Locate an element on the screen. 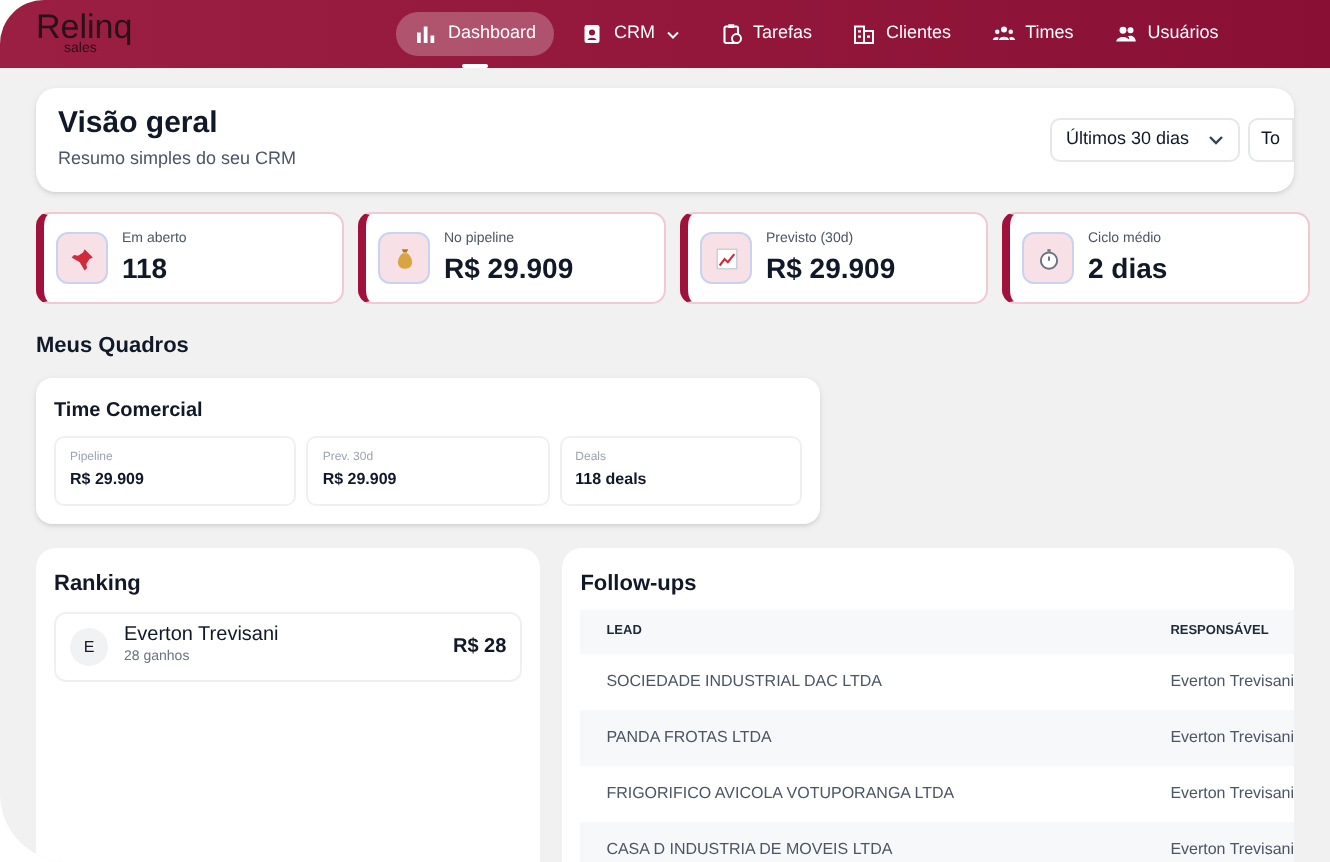 The width and height of the screenshot is (1330, 862). section-title: Meus Quadros is located at coordinates (113, 347).